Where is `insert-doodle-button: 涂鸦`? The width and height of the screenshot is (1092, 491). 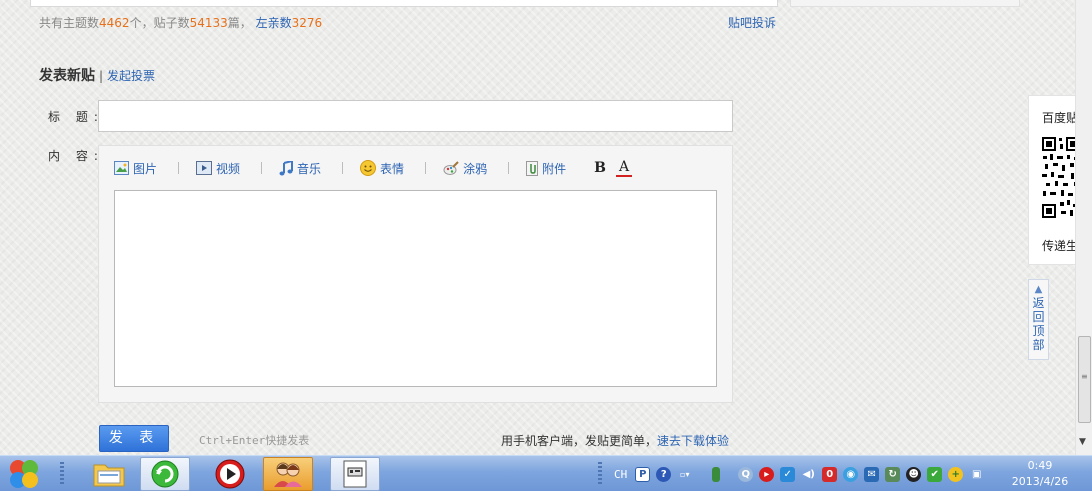 insert-doodle-button: 涂鸦 is located at coordinates (465, 168).